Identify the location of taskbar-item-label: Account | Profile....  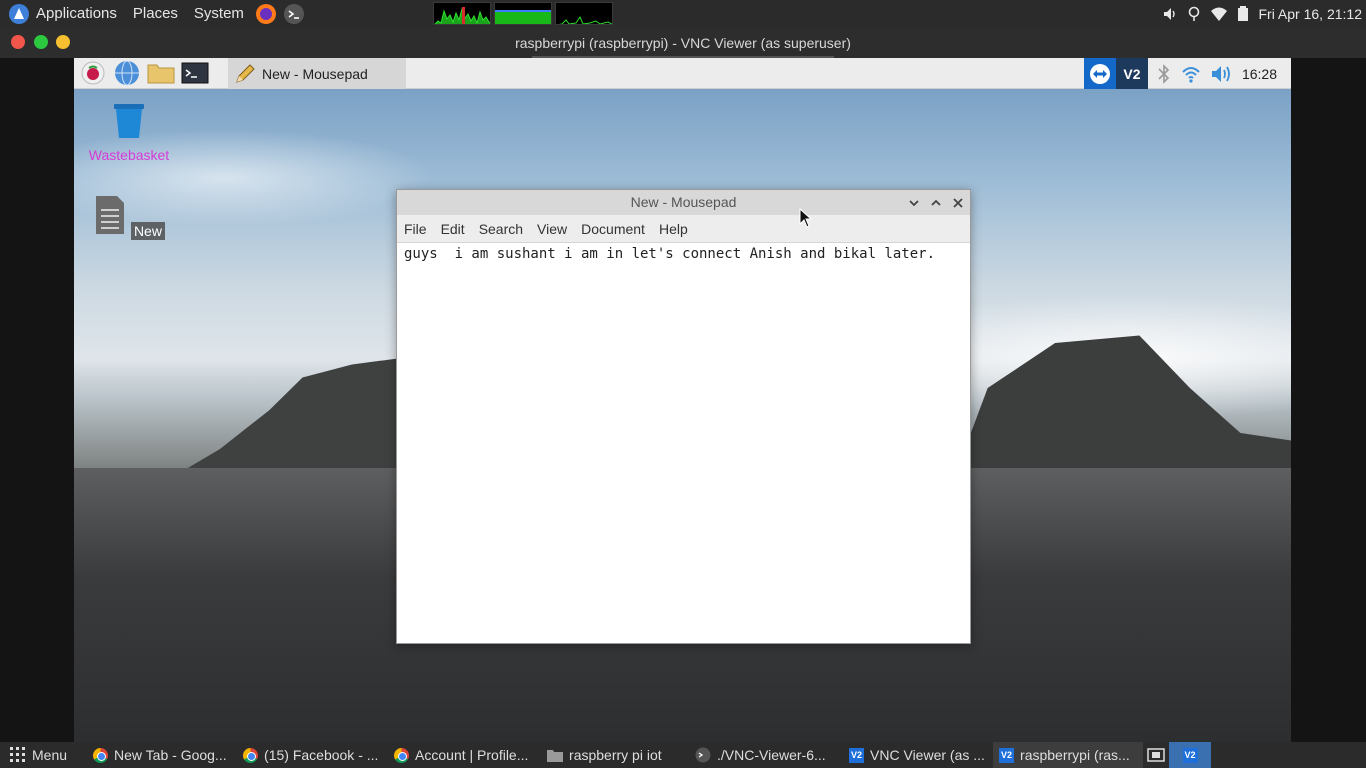
(472, 755).